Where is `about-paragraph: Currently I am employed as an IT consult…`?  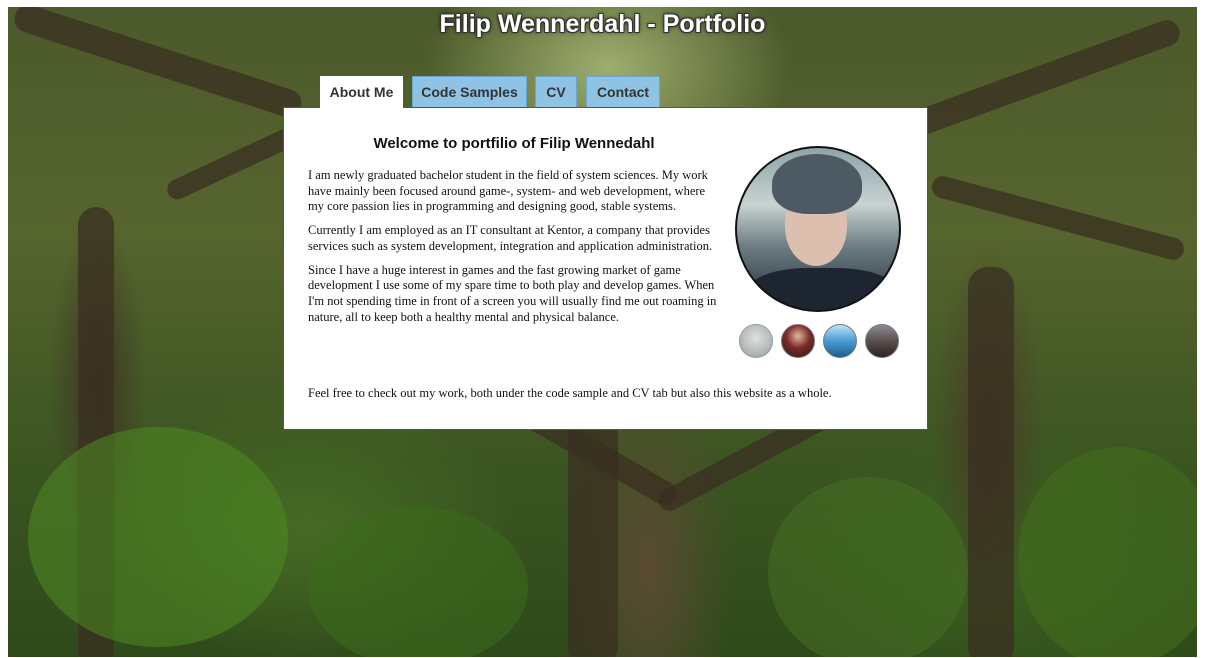
about-paragraph: Currently I am employed as an IT consult… is located at coordinates (510, 238).